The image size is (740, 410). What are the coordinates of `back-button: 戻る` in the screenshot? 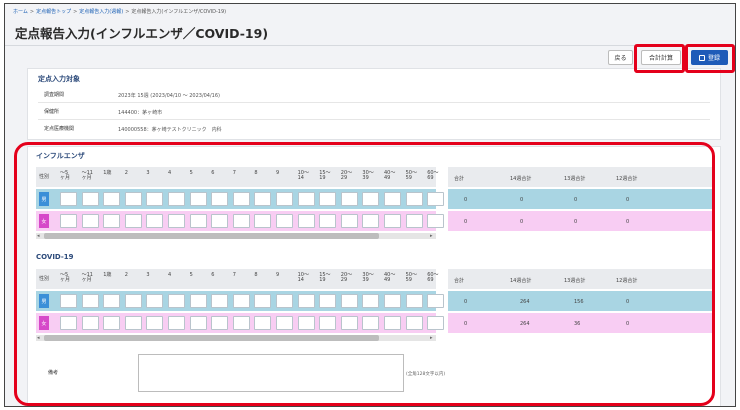 It's located at (620, 57).